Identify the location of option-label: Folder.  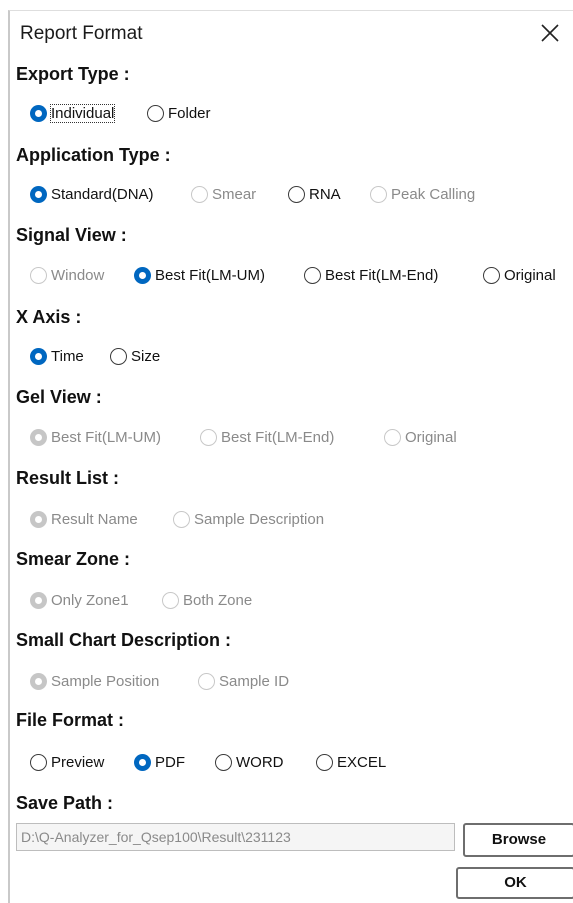
(189, 113).